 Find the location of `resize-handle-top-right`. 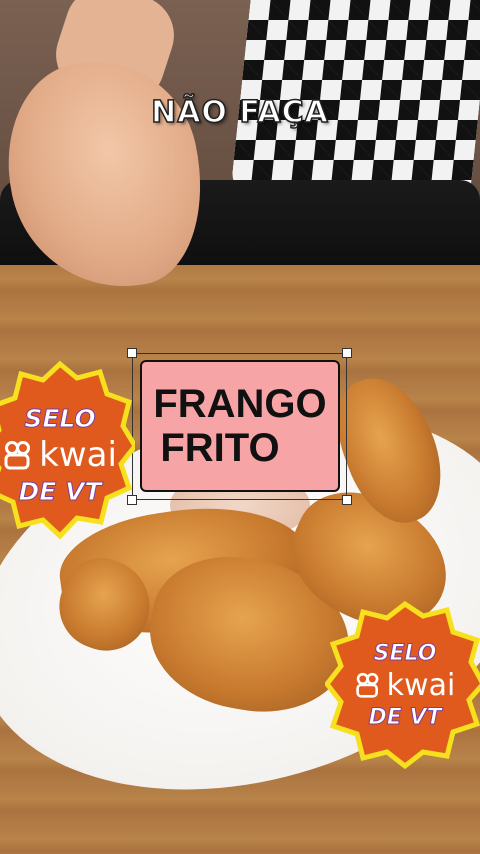

resize-handle-top-right is located at coordinates (347, 353).